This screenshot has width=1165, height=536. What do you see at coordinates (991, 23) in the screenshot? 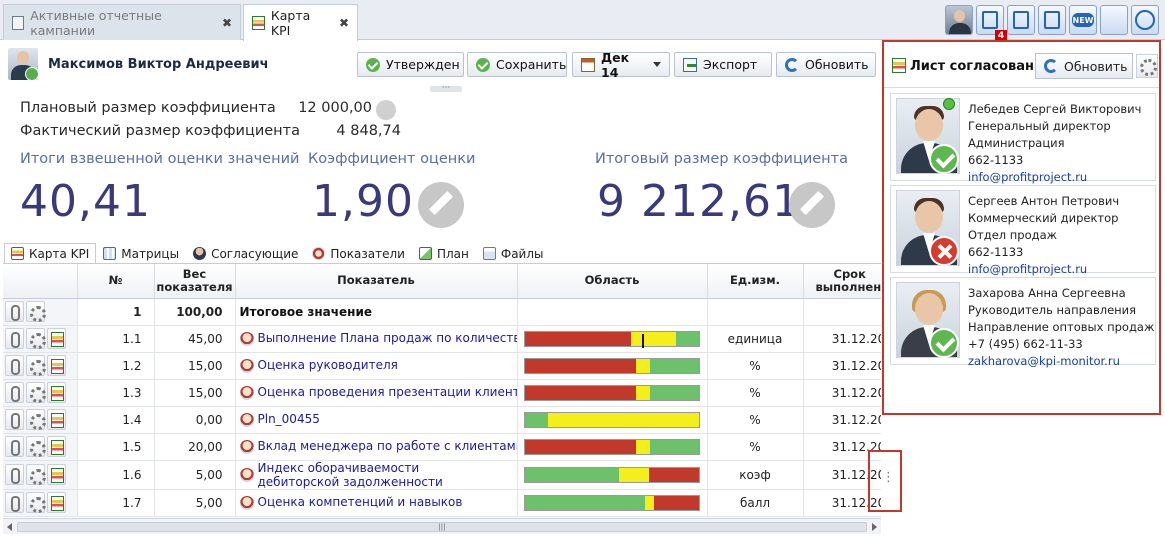
I see `report-button: 4` at bounding box center [991, 23].